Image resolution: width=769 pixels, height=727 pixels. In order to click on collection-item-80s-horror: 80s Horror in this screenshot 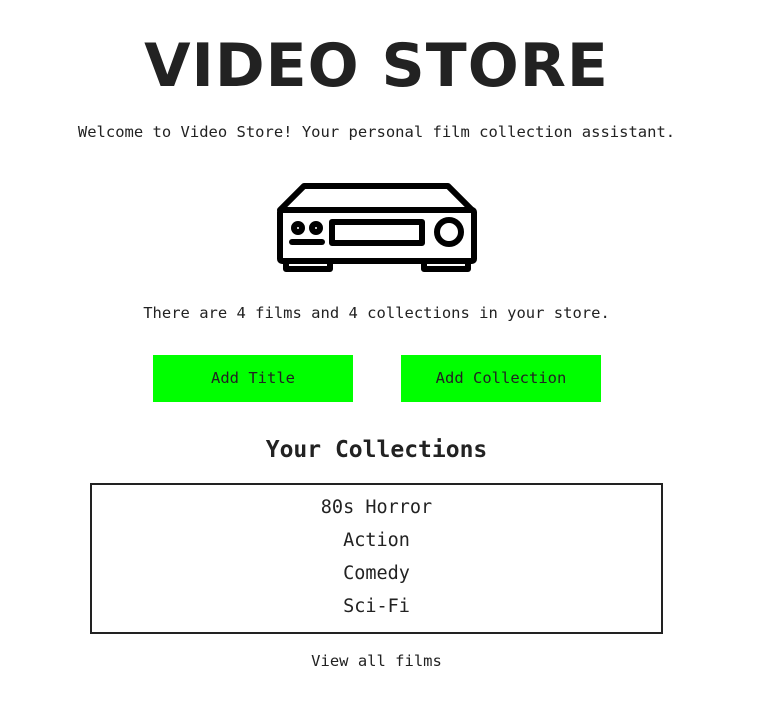, I will do `click(376, 507)`.